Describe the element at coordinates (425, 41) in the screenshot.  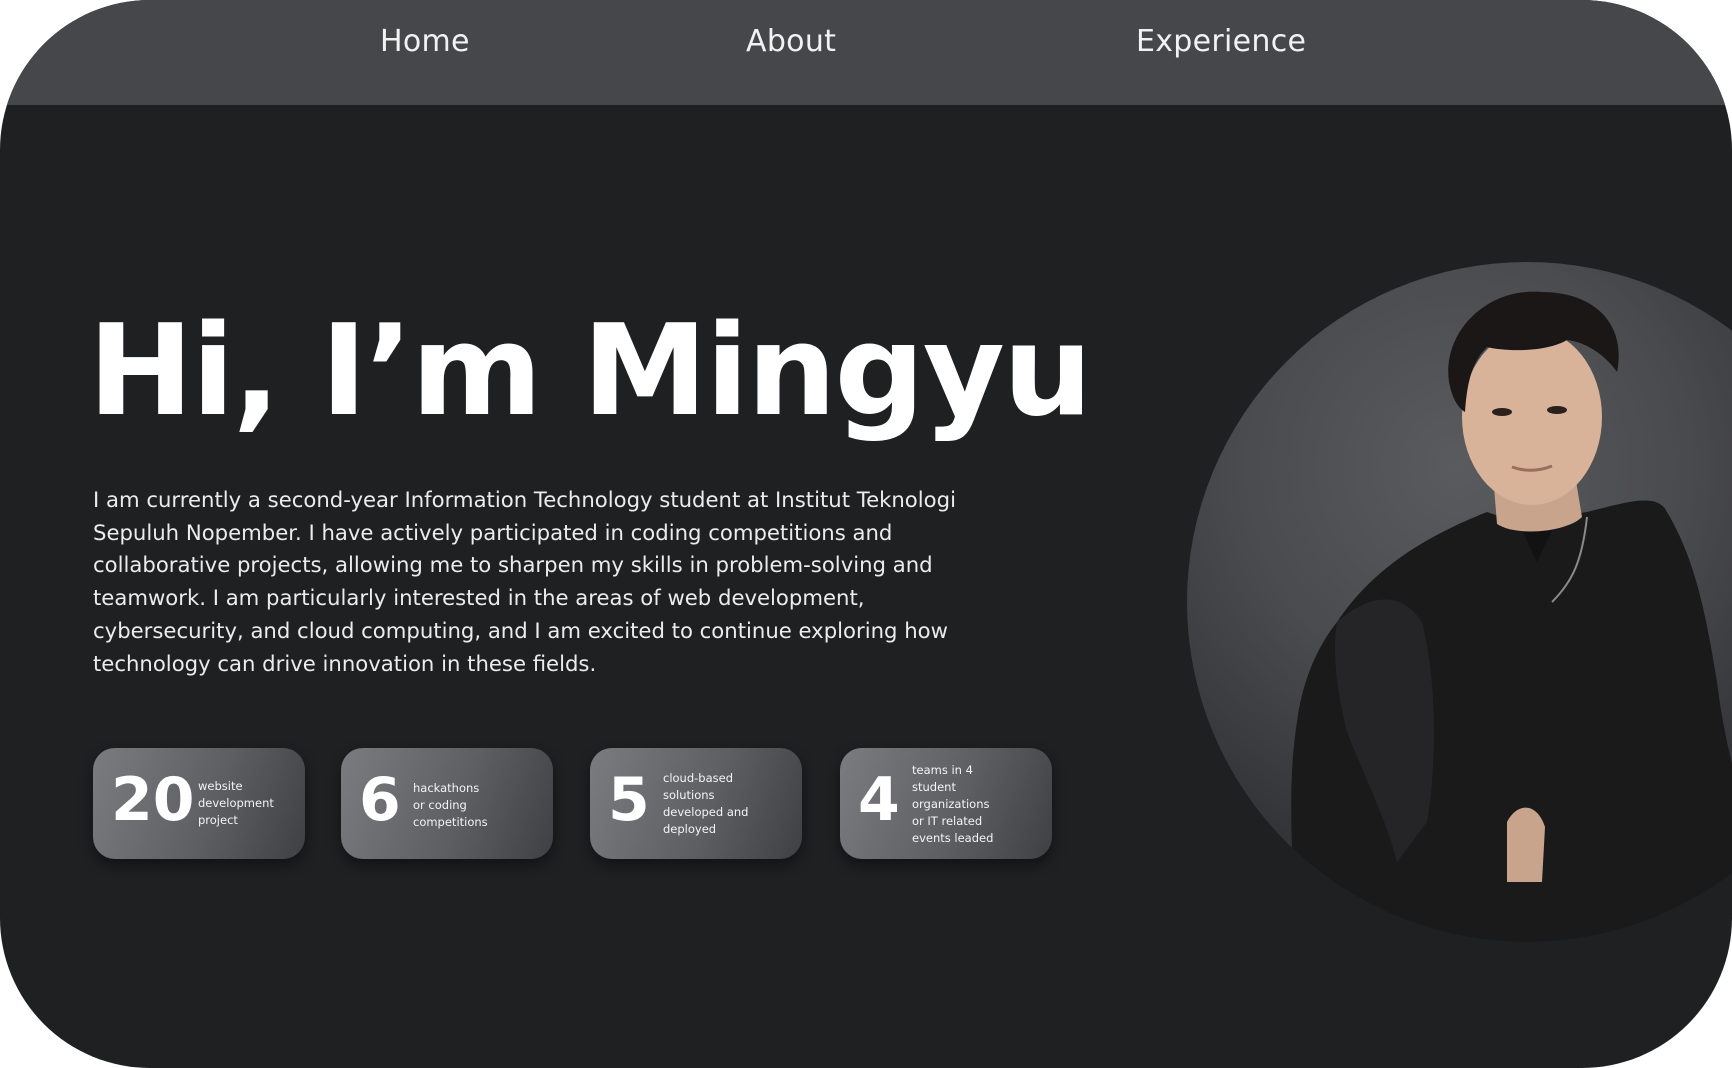
I see `nav-home-link: Home` at that location.